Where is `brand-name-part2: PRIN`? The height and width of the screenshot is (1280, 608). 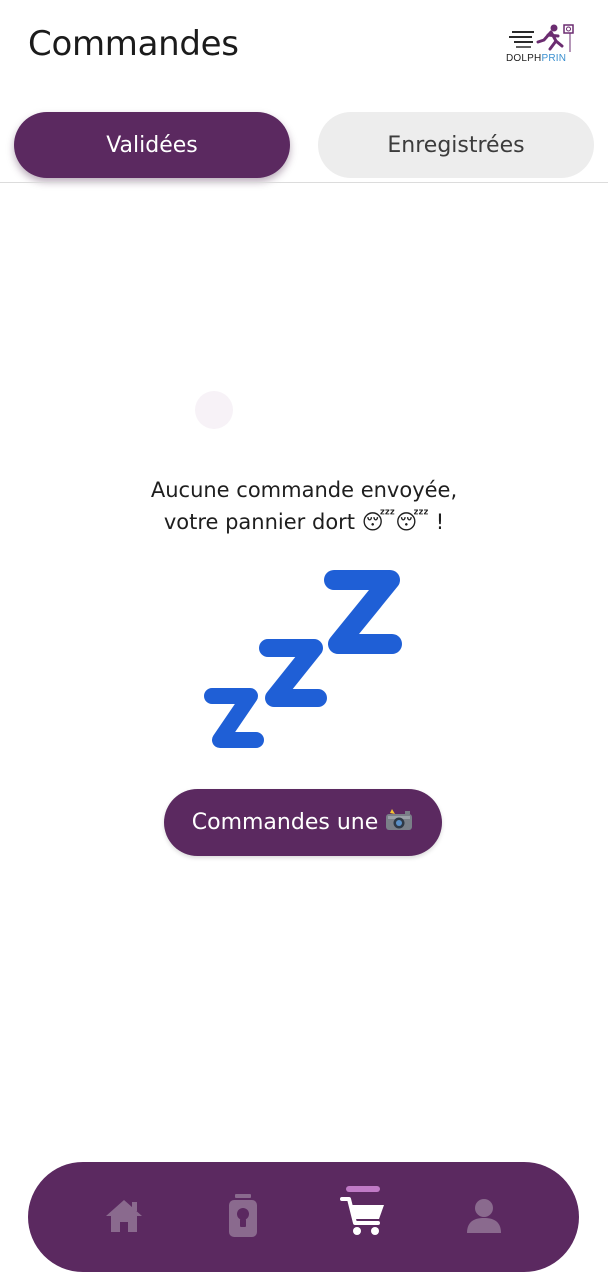
brand-name-part2: PRIN is located at coordinates (554, 58).